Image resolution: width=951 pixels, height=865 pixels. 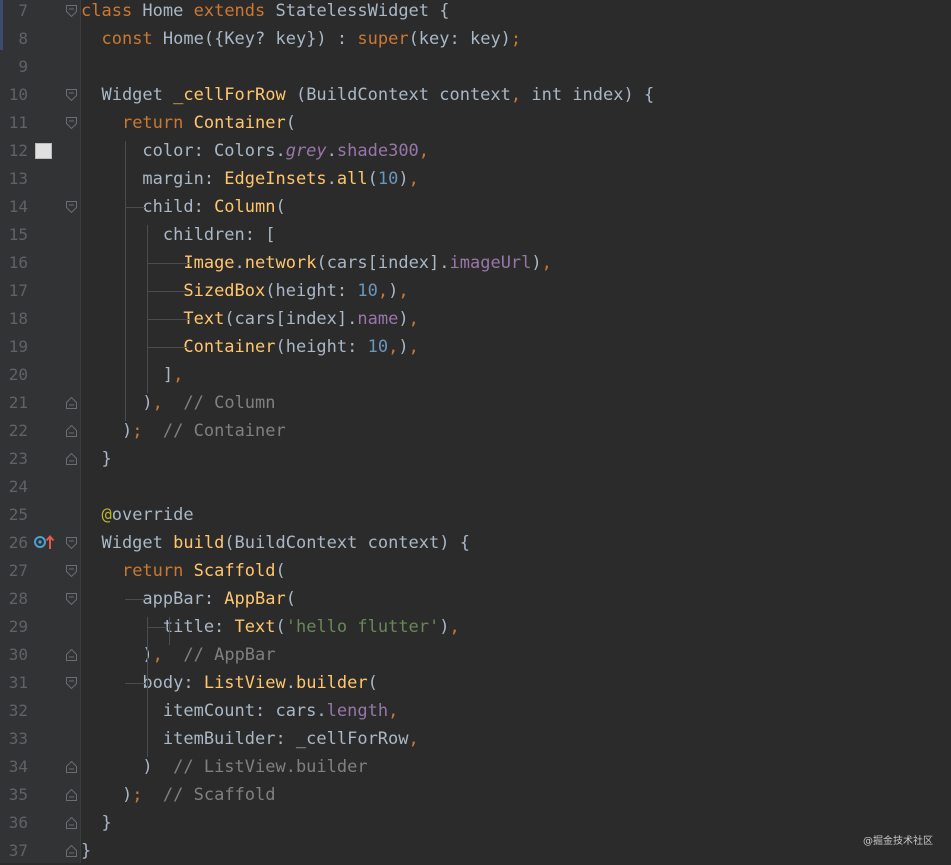 What do you see at coordinates (178, 235) in the screenshot?
I see `line-code: children: [` at bounding box center [178, 235].